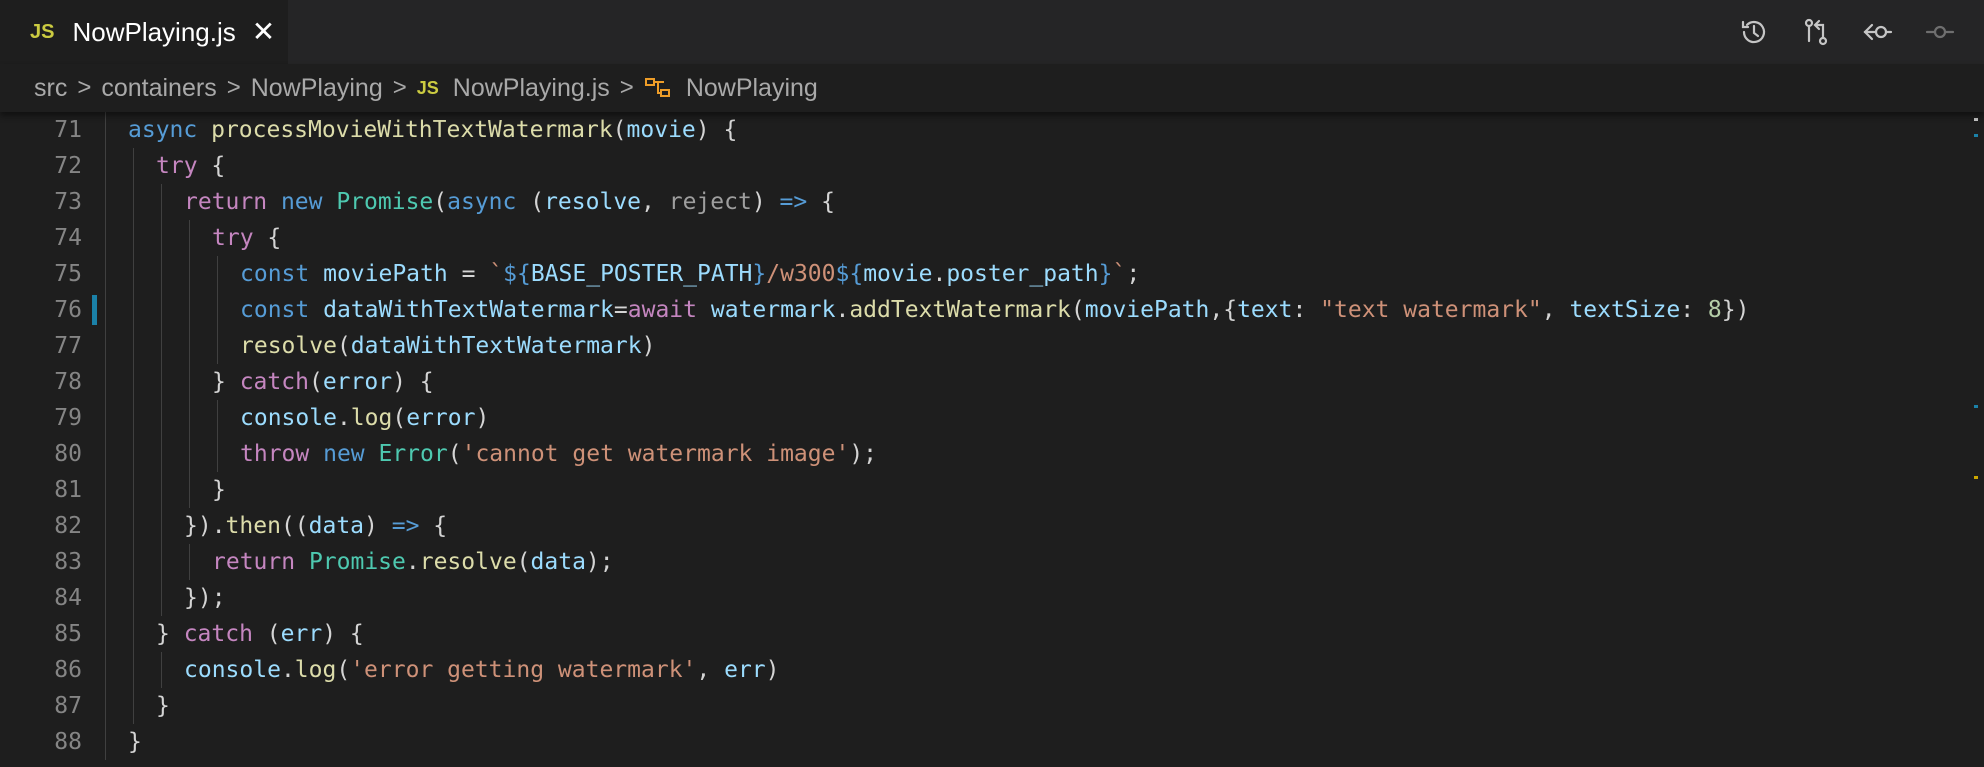  Describe the element at coordinates (669, 310) in the screenshot. I see `code-token: await` at that location.